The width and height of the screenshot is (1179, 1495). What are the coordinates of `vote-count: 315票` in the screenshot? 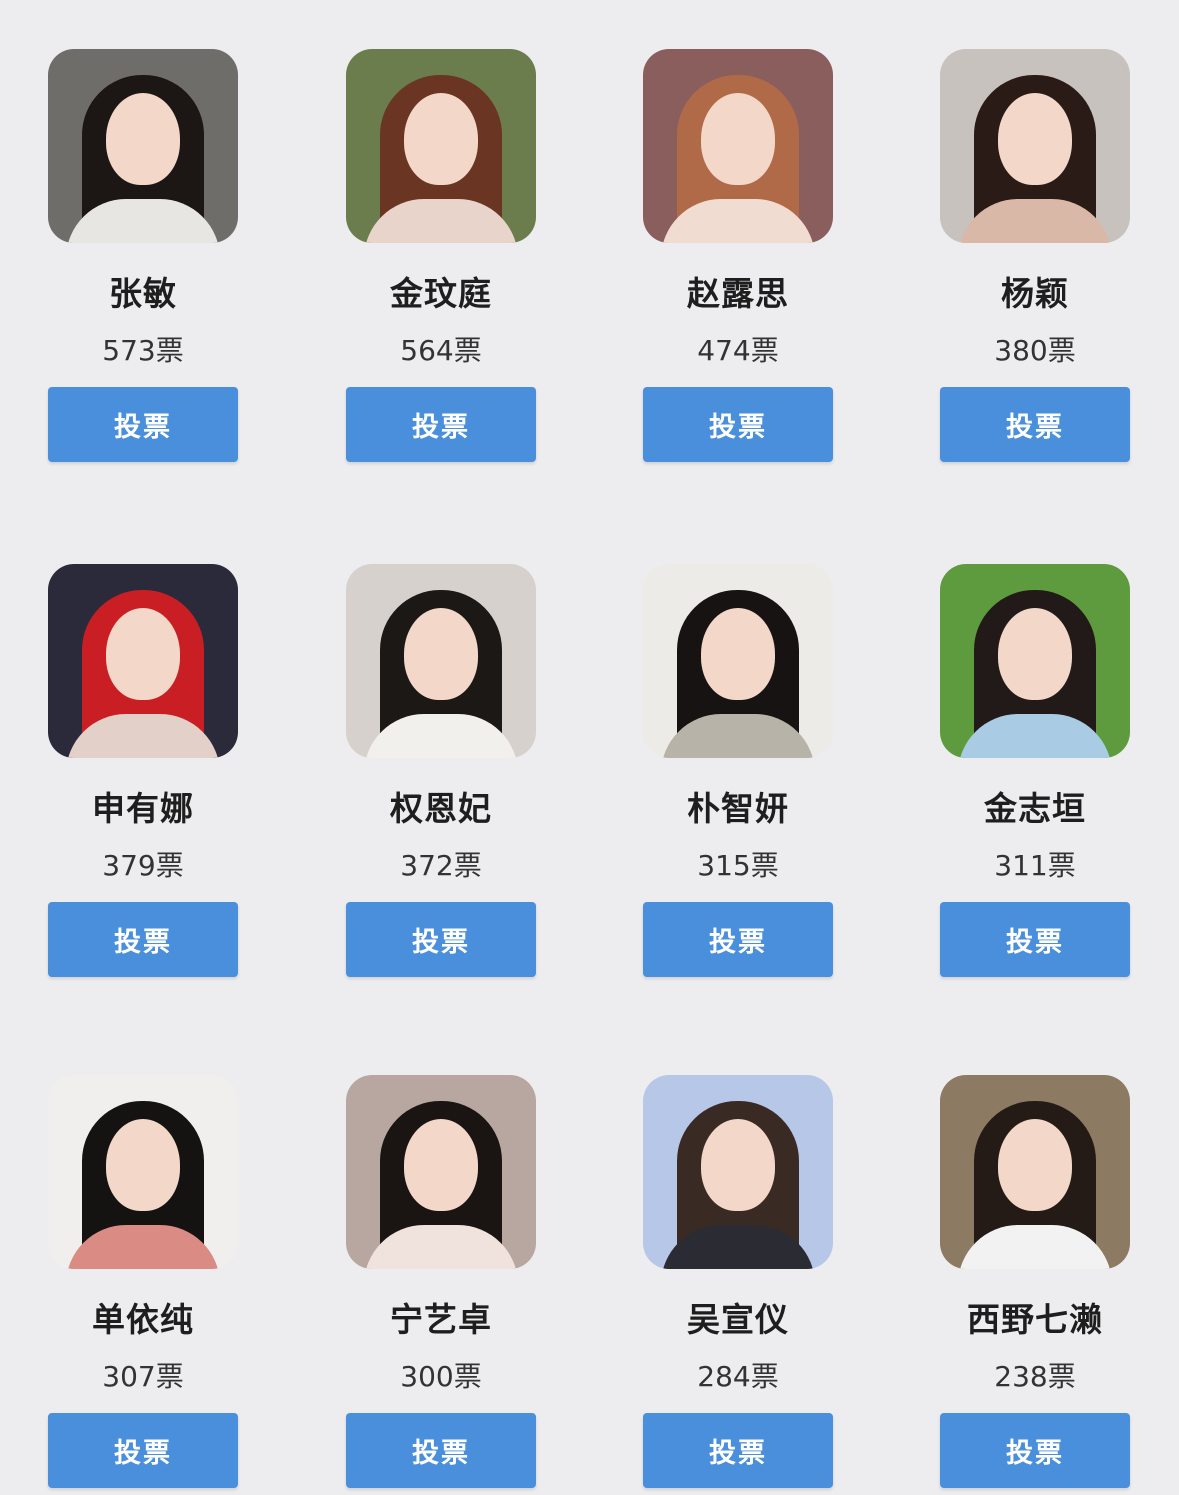 It's located at (738, 865).